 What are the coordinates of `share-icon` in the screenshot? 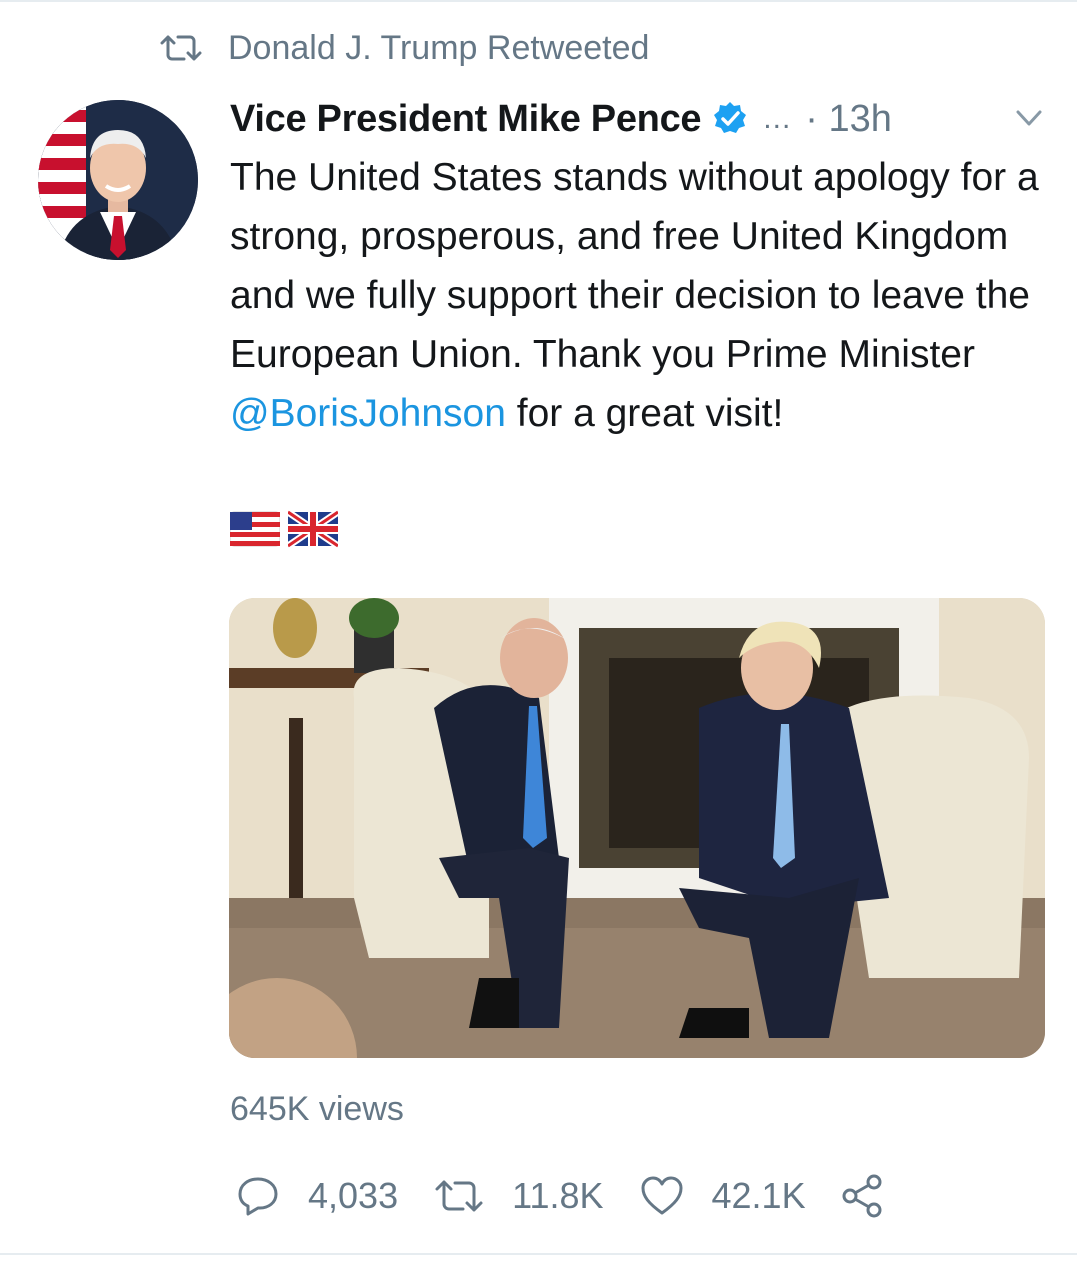 It's located at (862, 1196).